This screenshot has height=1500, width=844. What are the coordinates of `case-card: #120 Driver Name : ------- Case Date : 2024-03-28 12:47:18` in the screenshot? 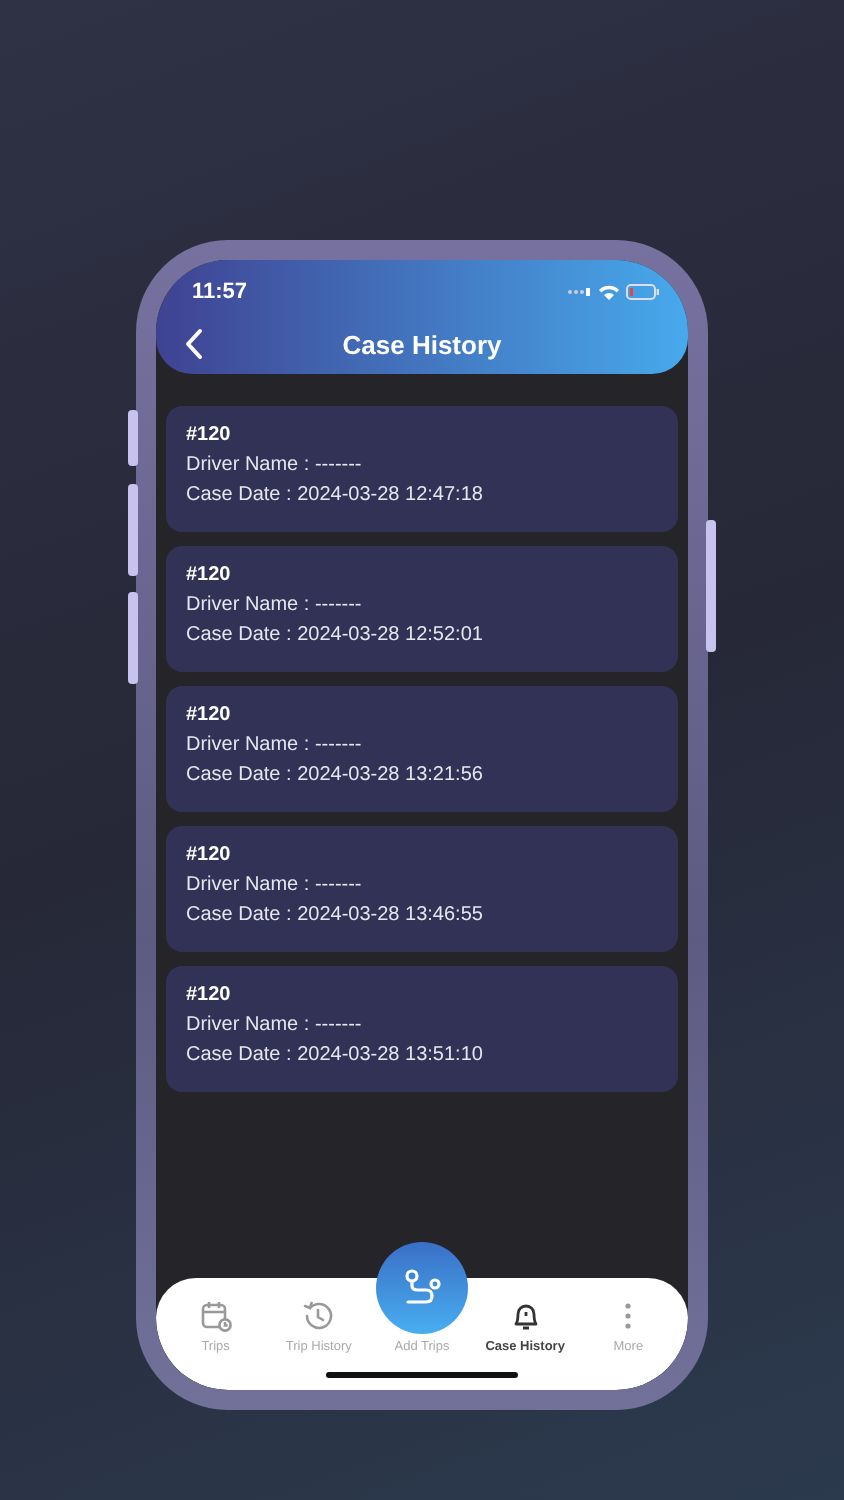 It's located at (422, 469).